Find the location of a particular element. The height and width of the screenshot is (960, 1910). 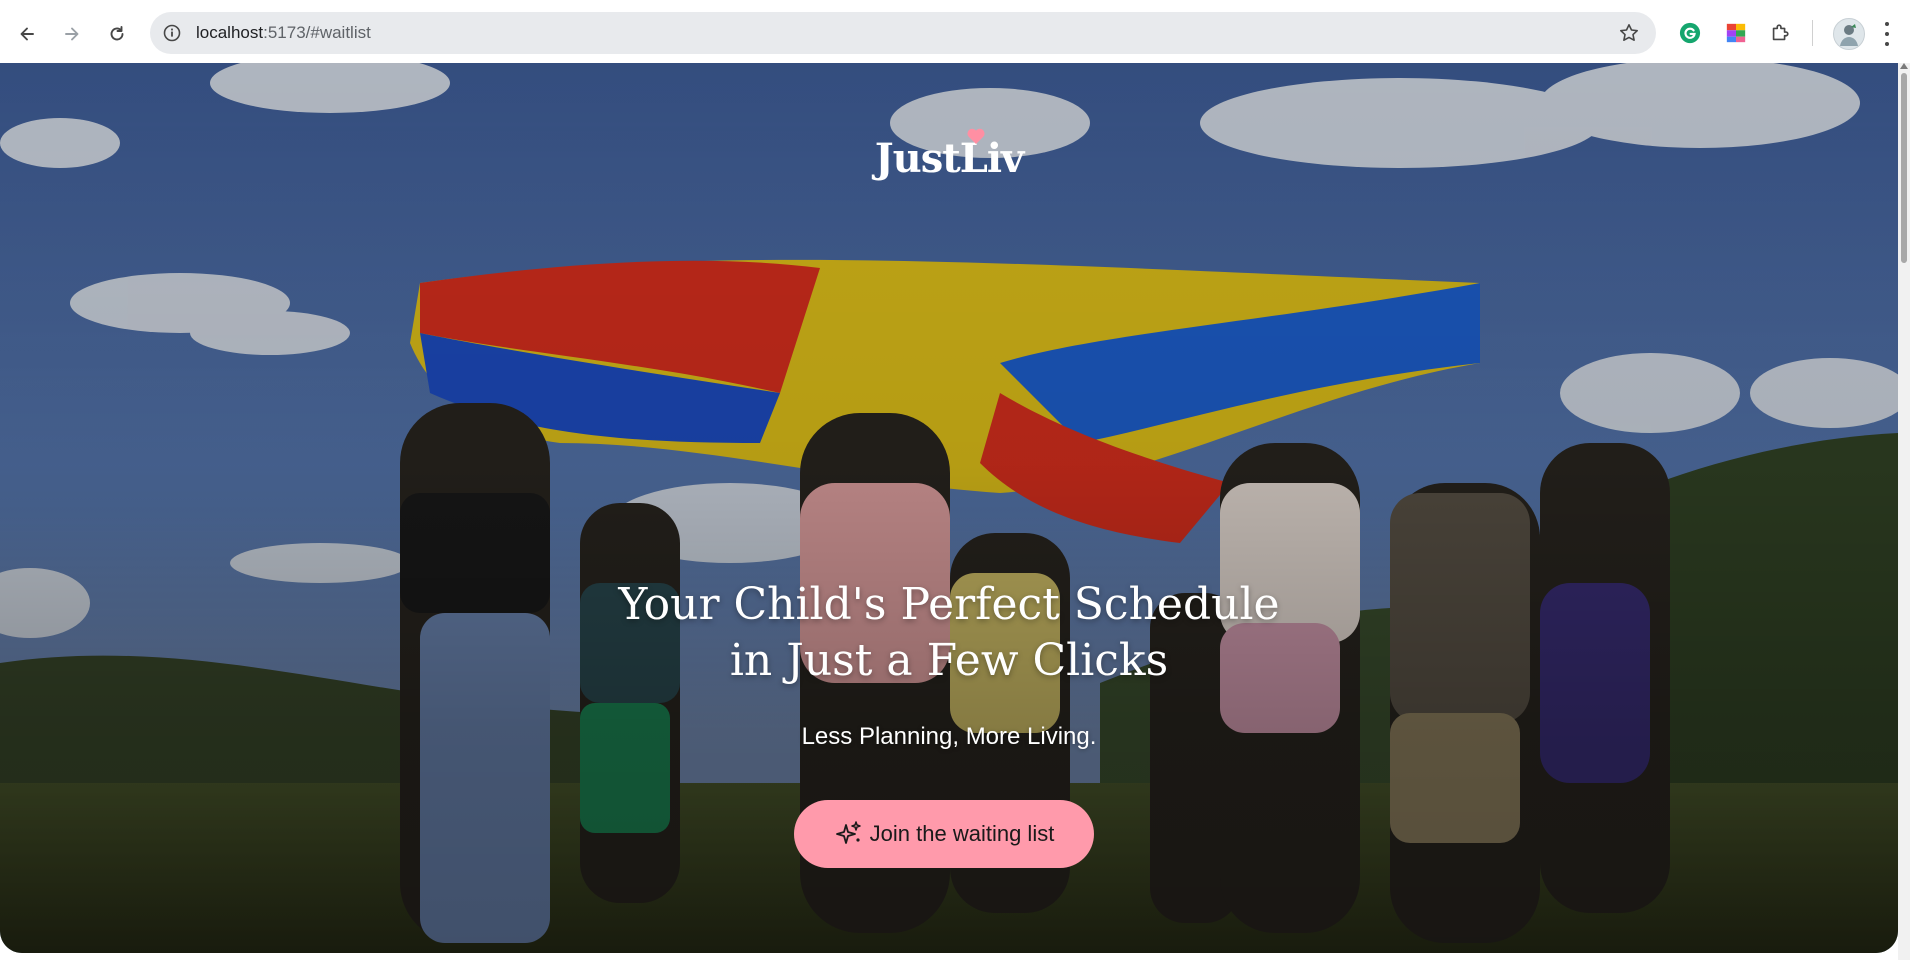

scrollbar-thumb is located at coordinates (1904, 168).